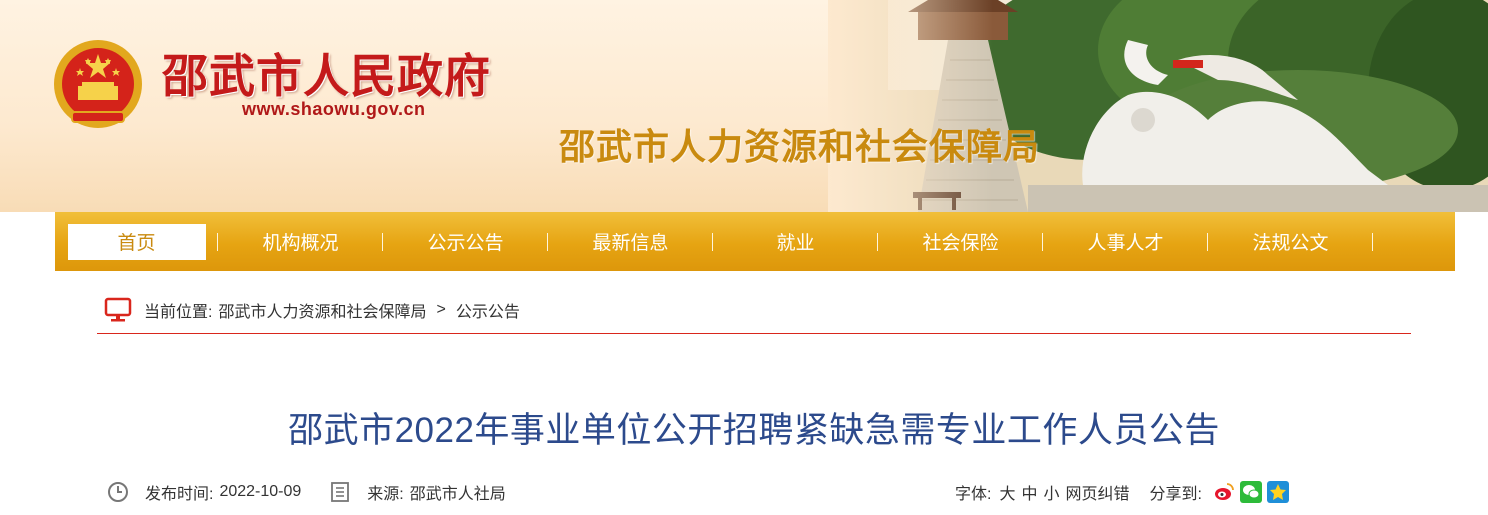  I want to click on nav-item-label: 首页, so click(136, 241).